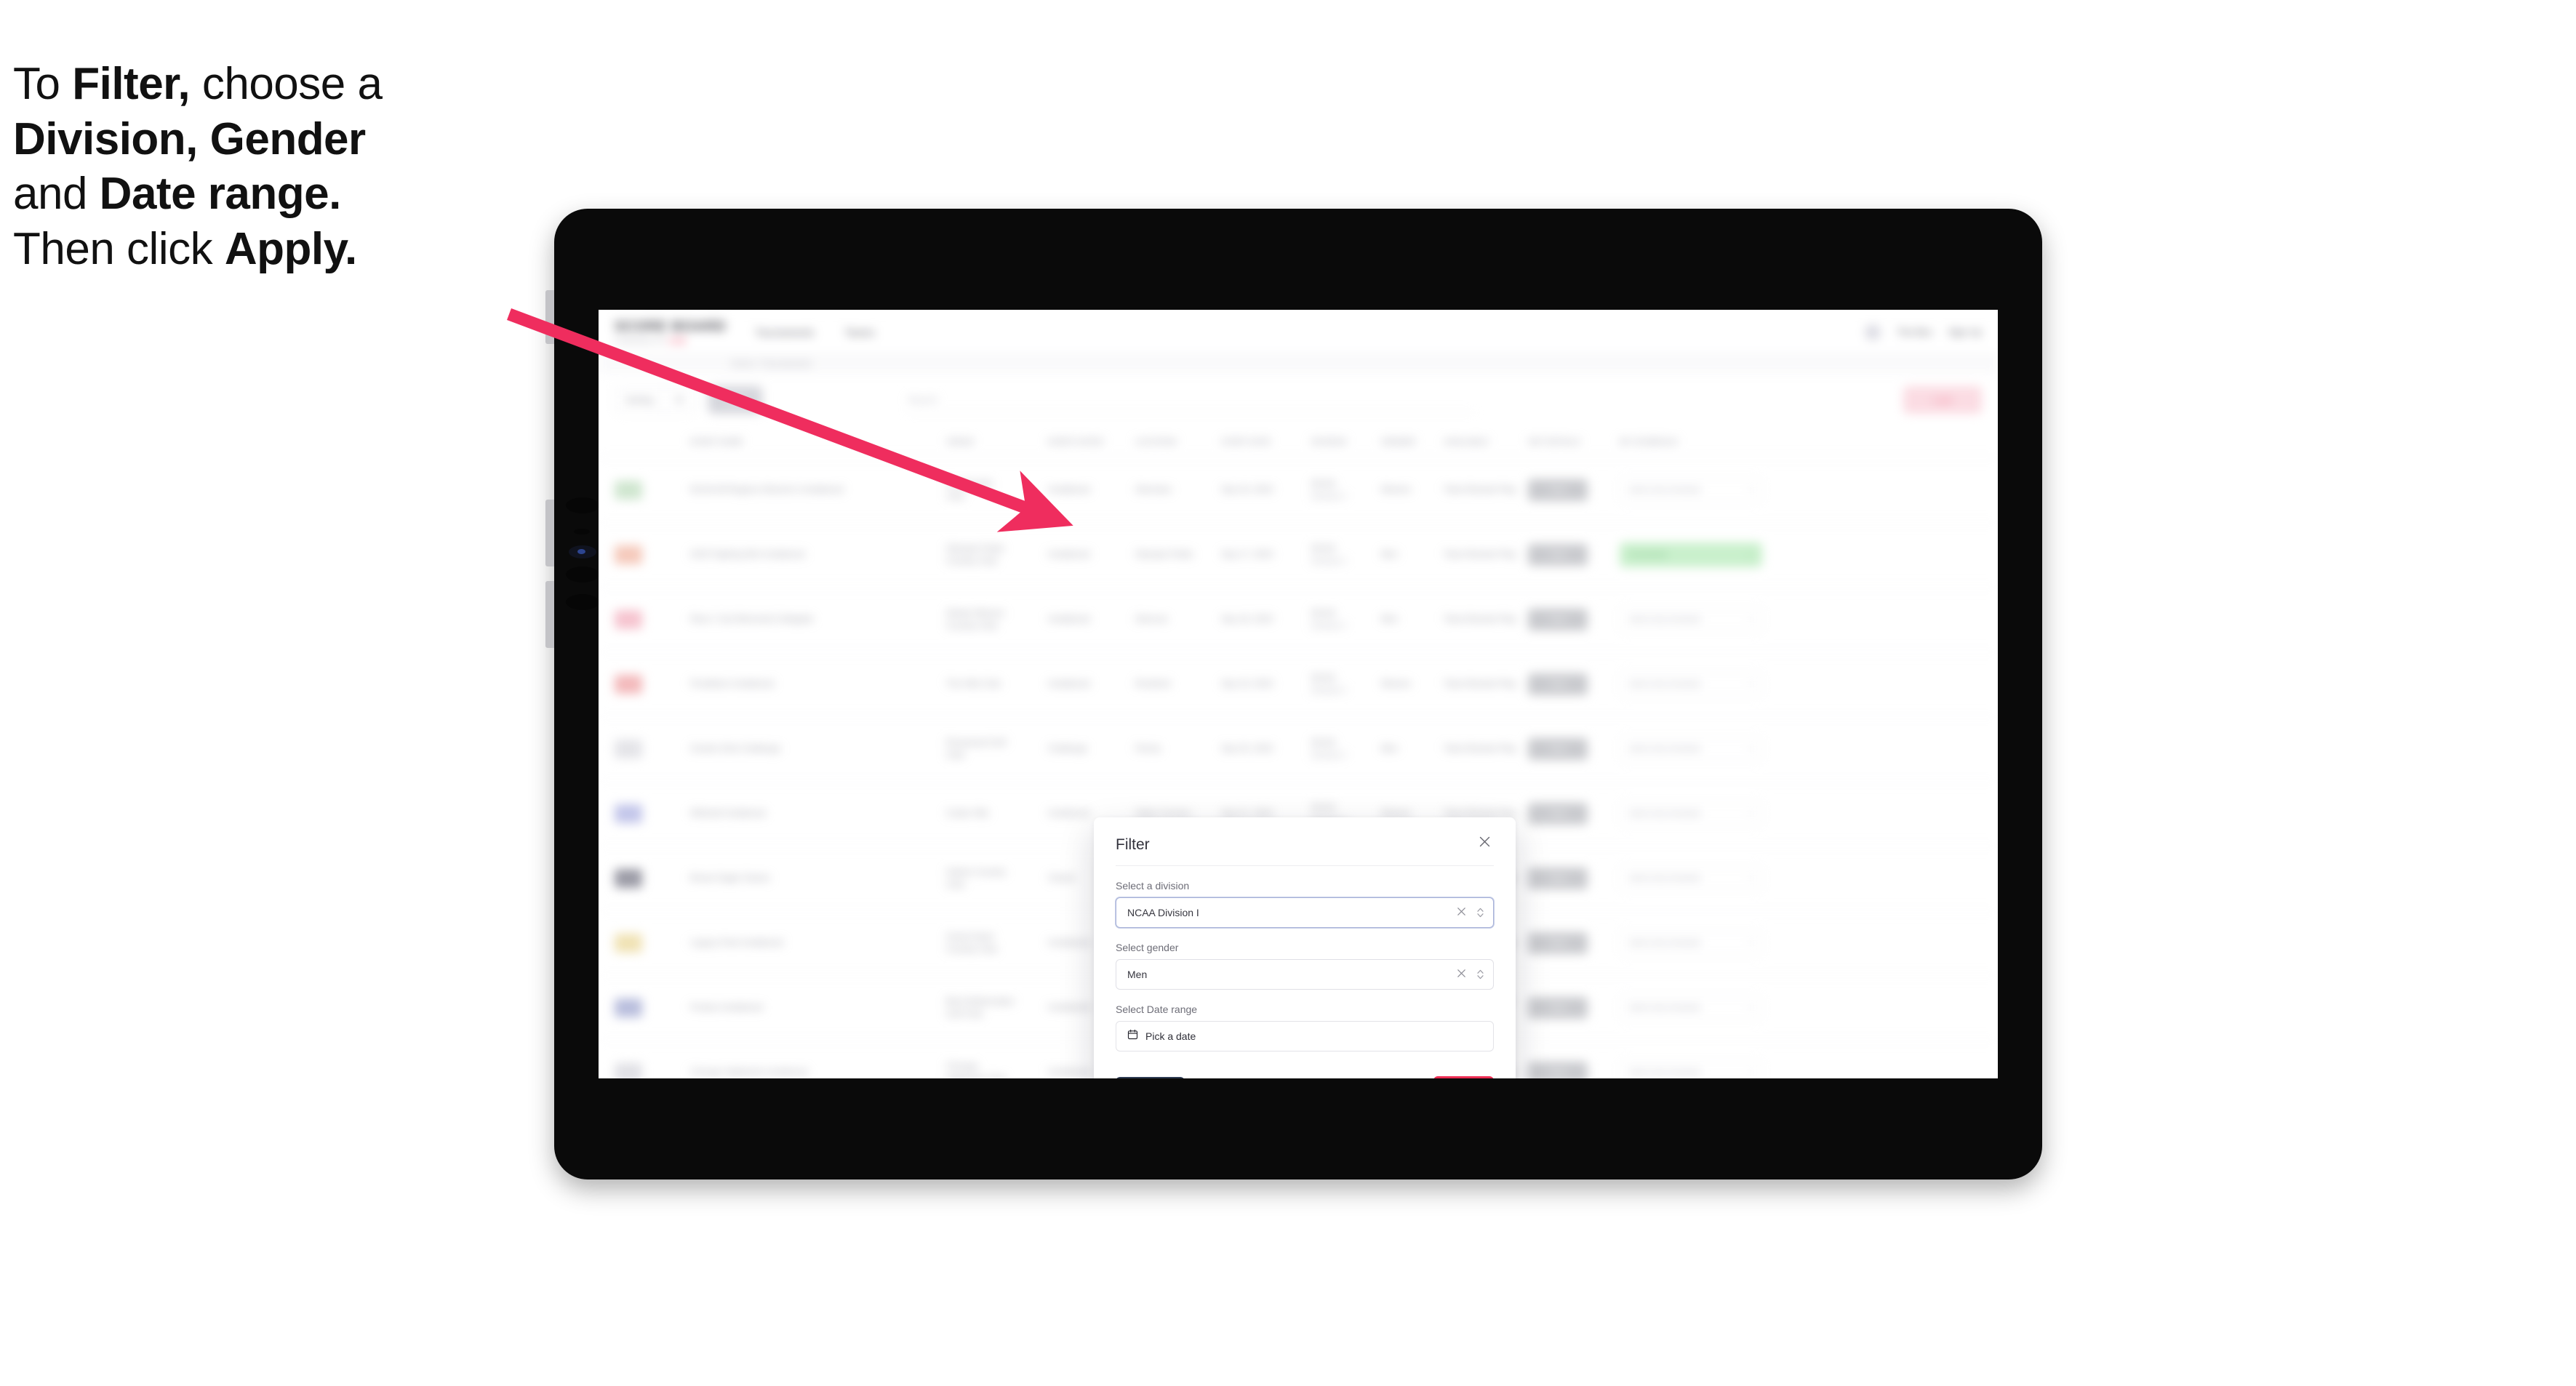  I want to click on cell-text: Club, so click(955, 884).